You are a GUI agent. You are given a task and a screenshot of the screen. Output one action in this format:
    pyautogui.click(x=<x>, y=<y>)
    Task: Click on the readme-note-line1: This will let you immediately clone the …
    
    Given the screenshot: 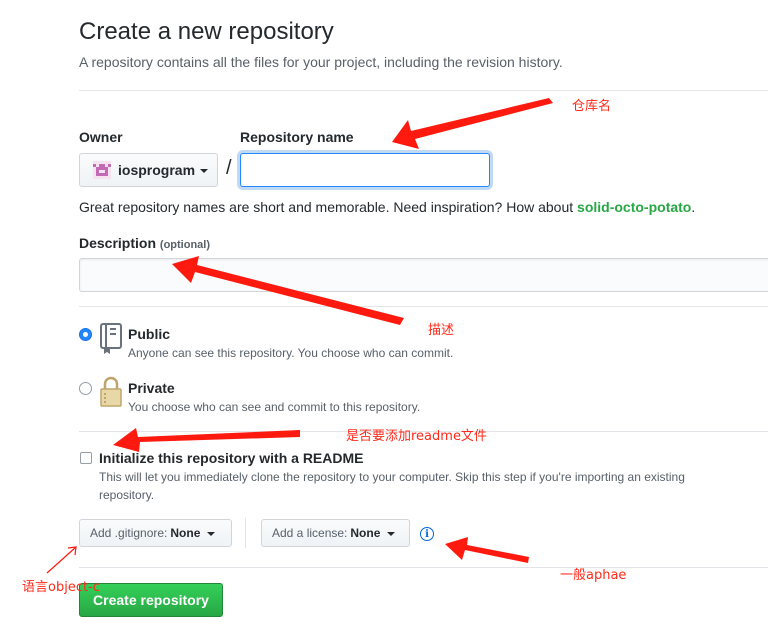 What is the action you would take?
    pyautogui.click(x=392, y=477)
    